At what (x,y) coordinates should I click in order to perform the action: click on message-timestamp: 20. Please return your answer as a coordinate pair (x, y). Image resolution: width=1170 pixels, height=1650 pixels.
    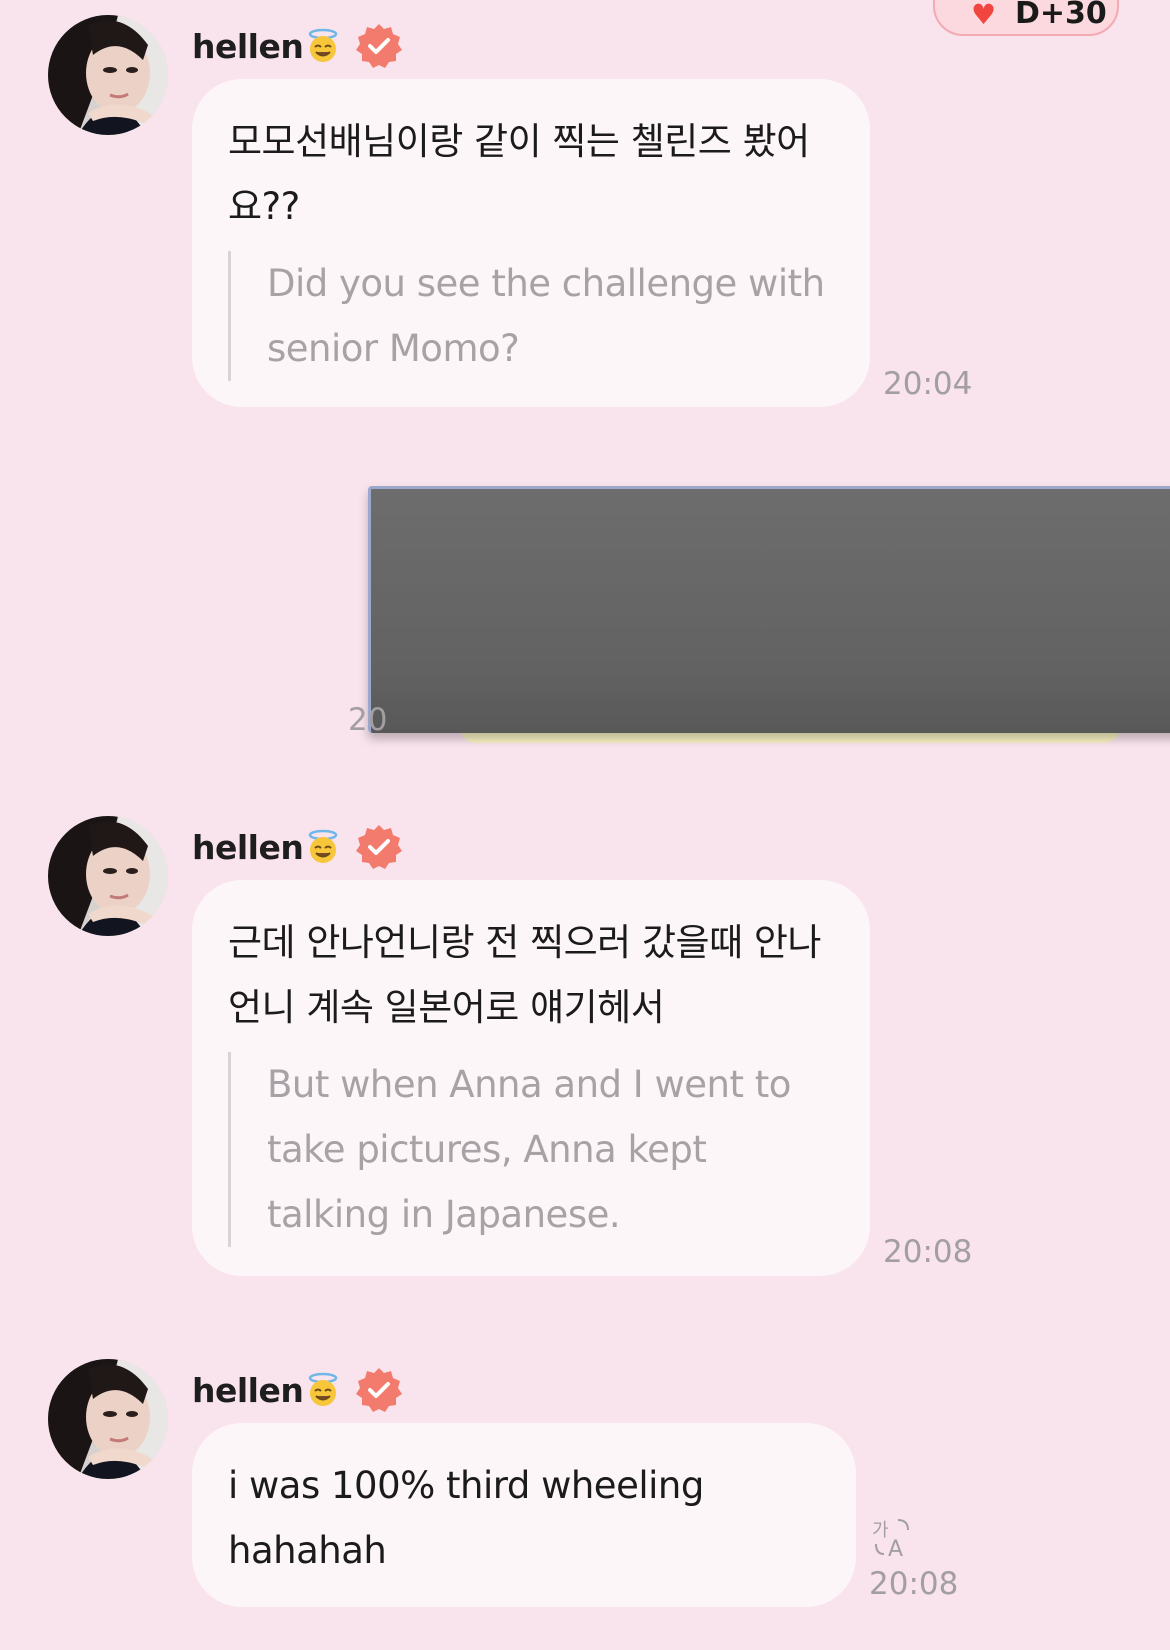
    Looking at the image, I should click on (368, 720).